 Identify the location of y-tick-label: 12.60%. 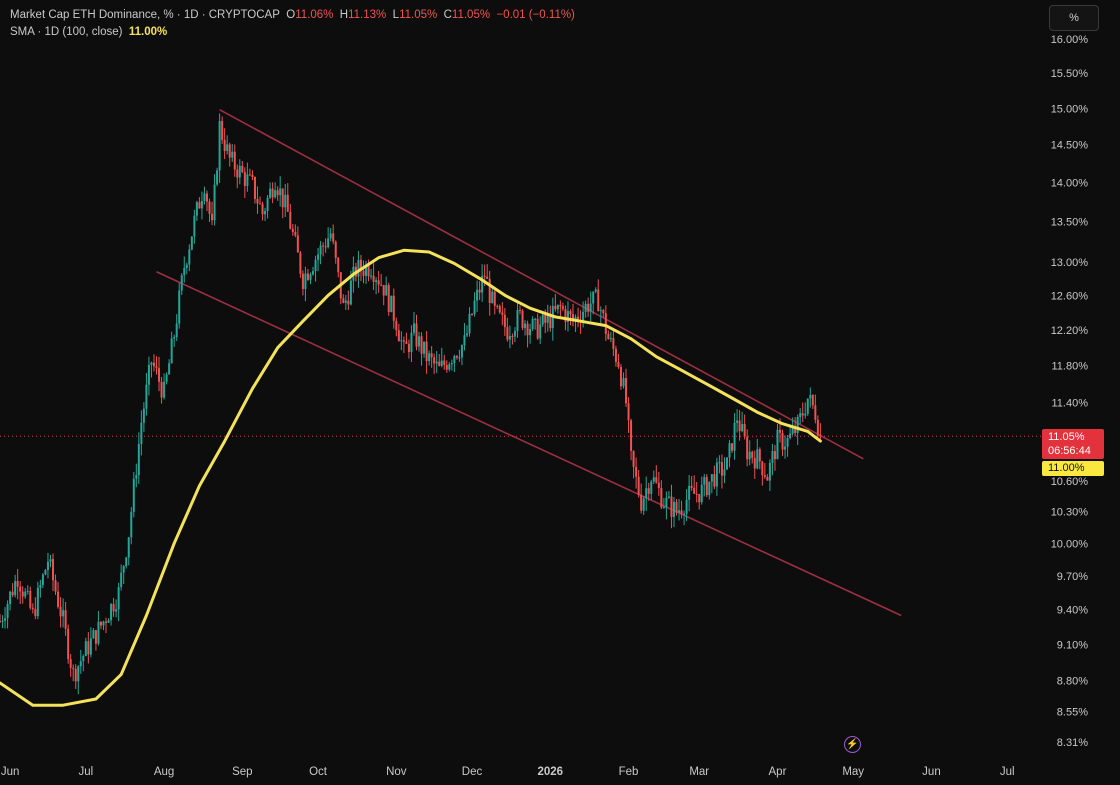
(1070, 296).